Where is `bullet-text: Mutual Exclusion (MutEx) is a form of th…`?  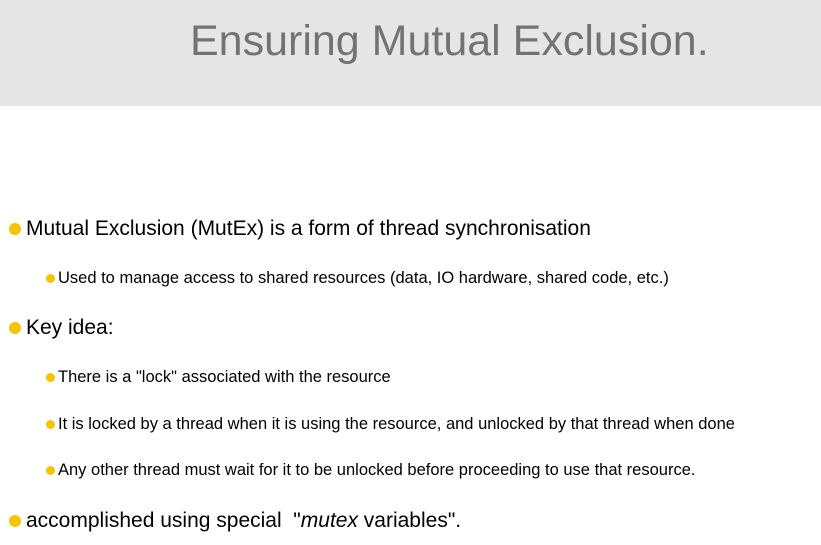
bullet-text: Mutual Exclusion (MutEx) is a form of th… is located at coordinates (308, 228).